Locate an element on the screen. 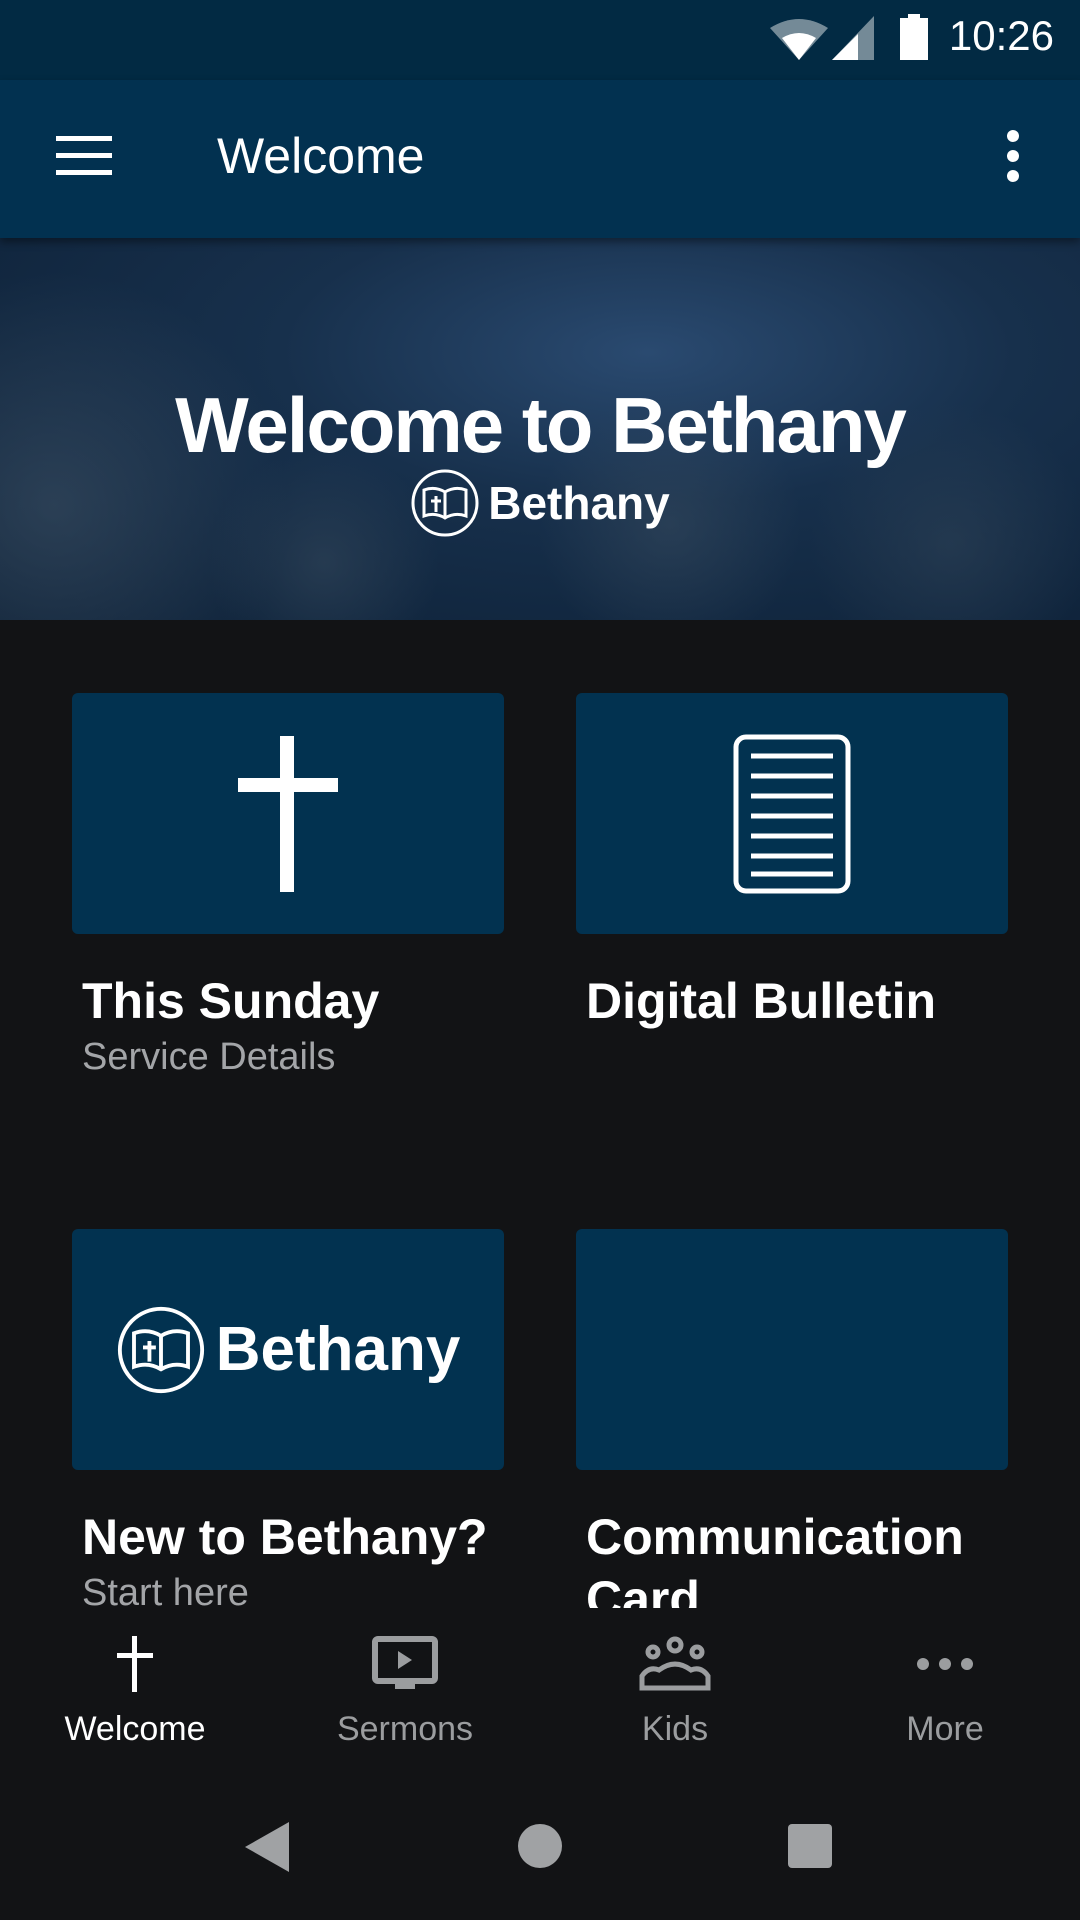  card-title: This Sunday is located at coordinates (231, 1001).